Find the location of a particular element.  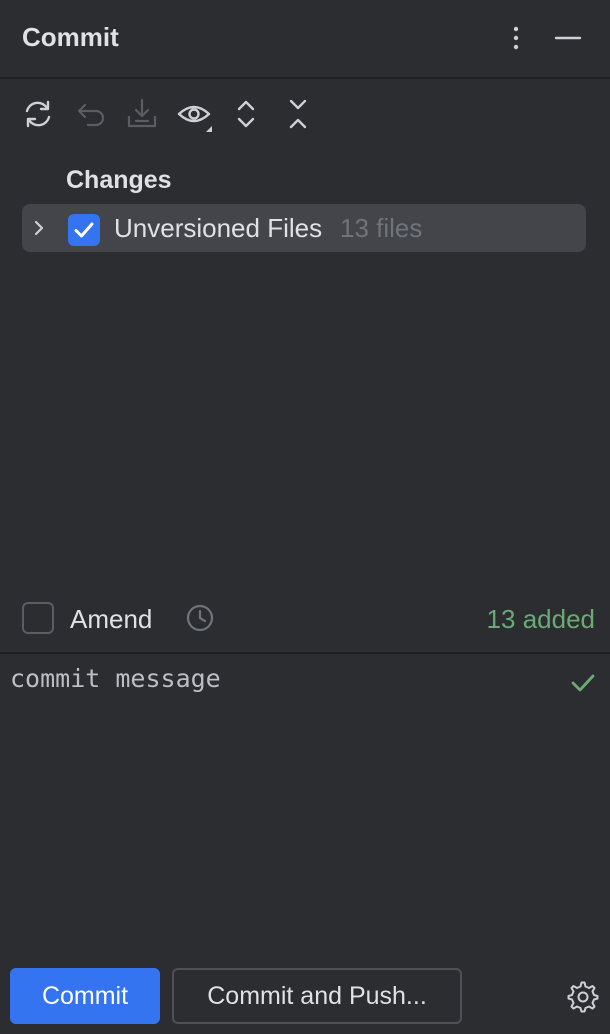

amend-checkbox is located at coordinates (38, 618).